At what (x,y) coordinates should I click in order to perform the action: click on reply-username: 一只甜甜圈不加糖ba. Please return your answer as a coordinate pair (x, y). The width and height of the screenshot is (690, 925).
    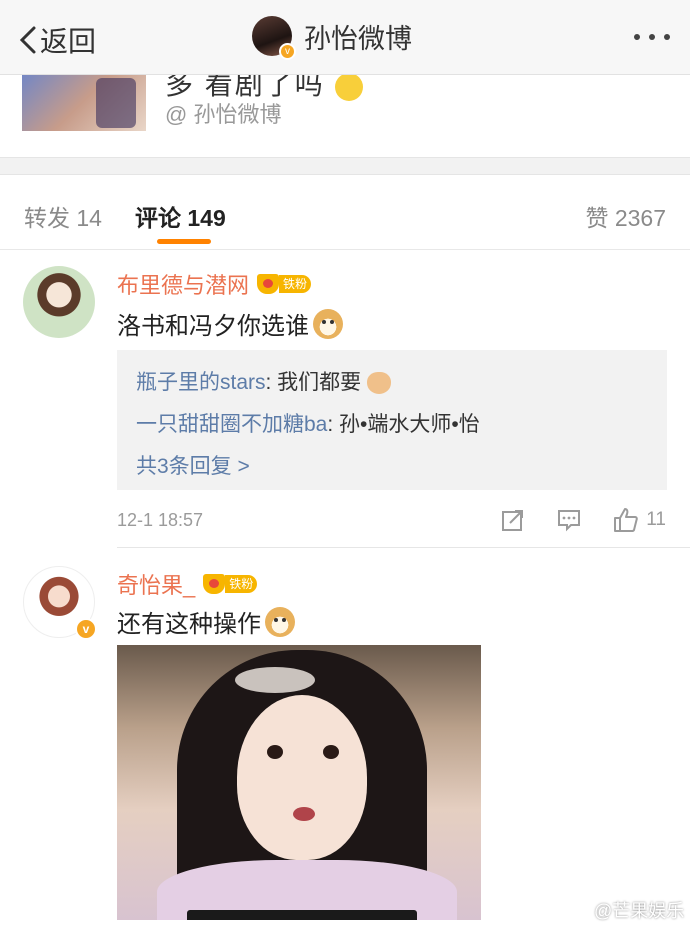
    Looking at the image, I should click on (231, 424).